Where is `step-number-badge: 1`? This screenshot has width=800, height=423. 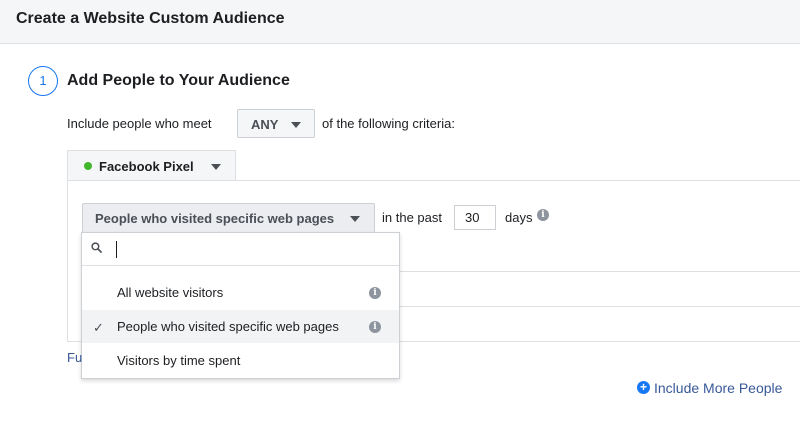 step-number-badge: 1 is located at coordinates (43, 81).